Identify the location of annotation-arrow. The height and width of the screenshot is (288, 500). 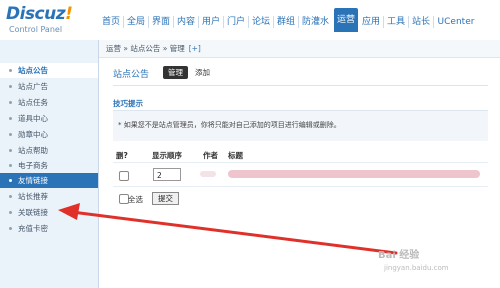
(228, 229).